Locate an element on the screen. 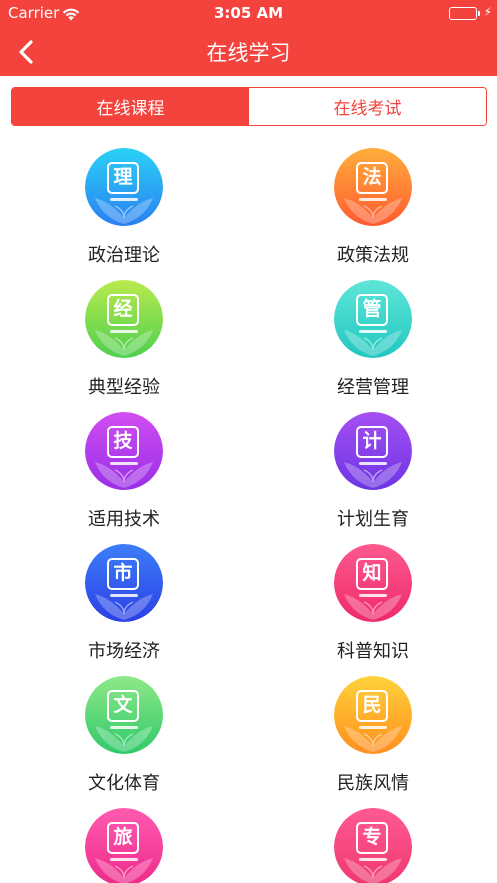 This screenshot has width=497, height=883. category-label: 经营管理 is located at coordinates (373, 387).